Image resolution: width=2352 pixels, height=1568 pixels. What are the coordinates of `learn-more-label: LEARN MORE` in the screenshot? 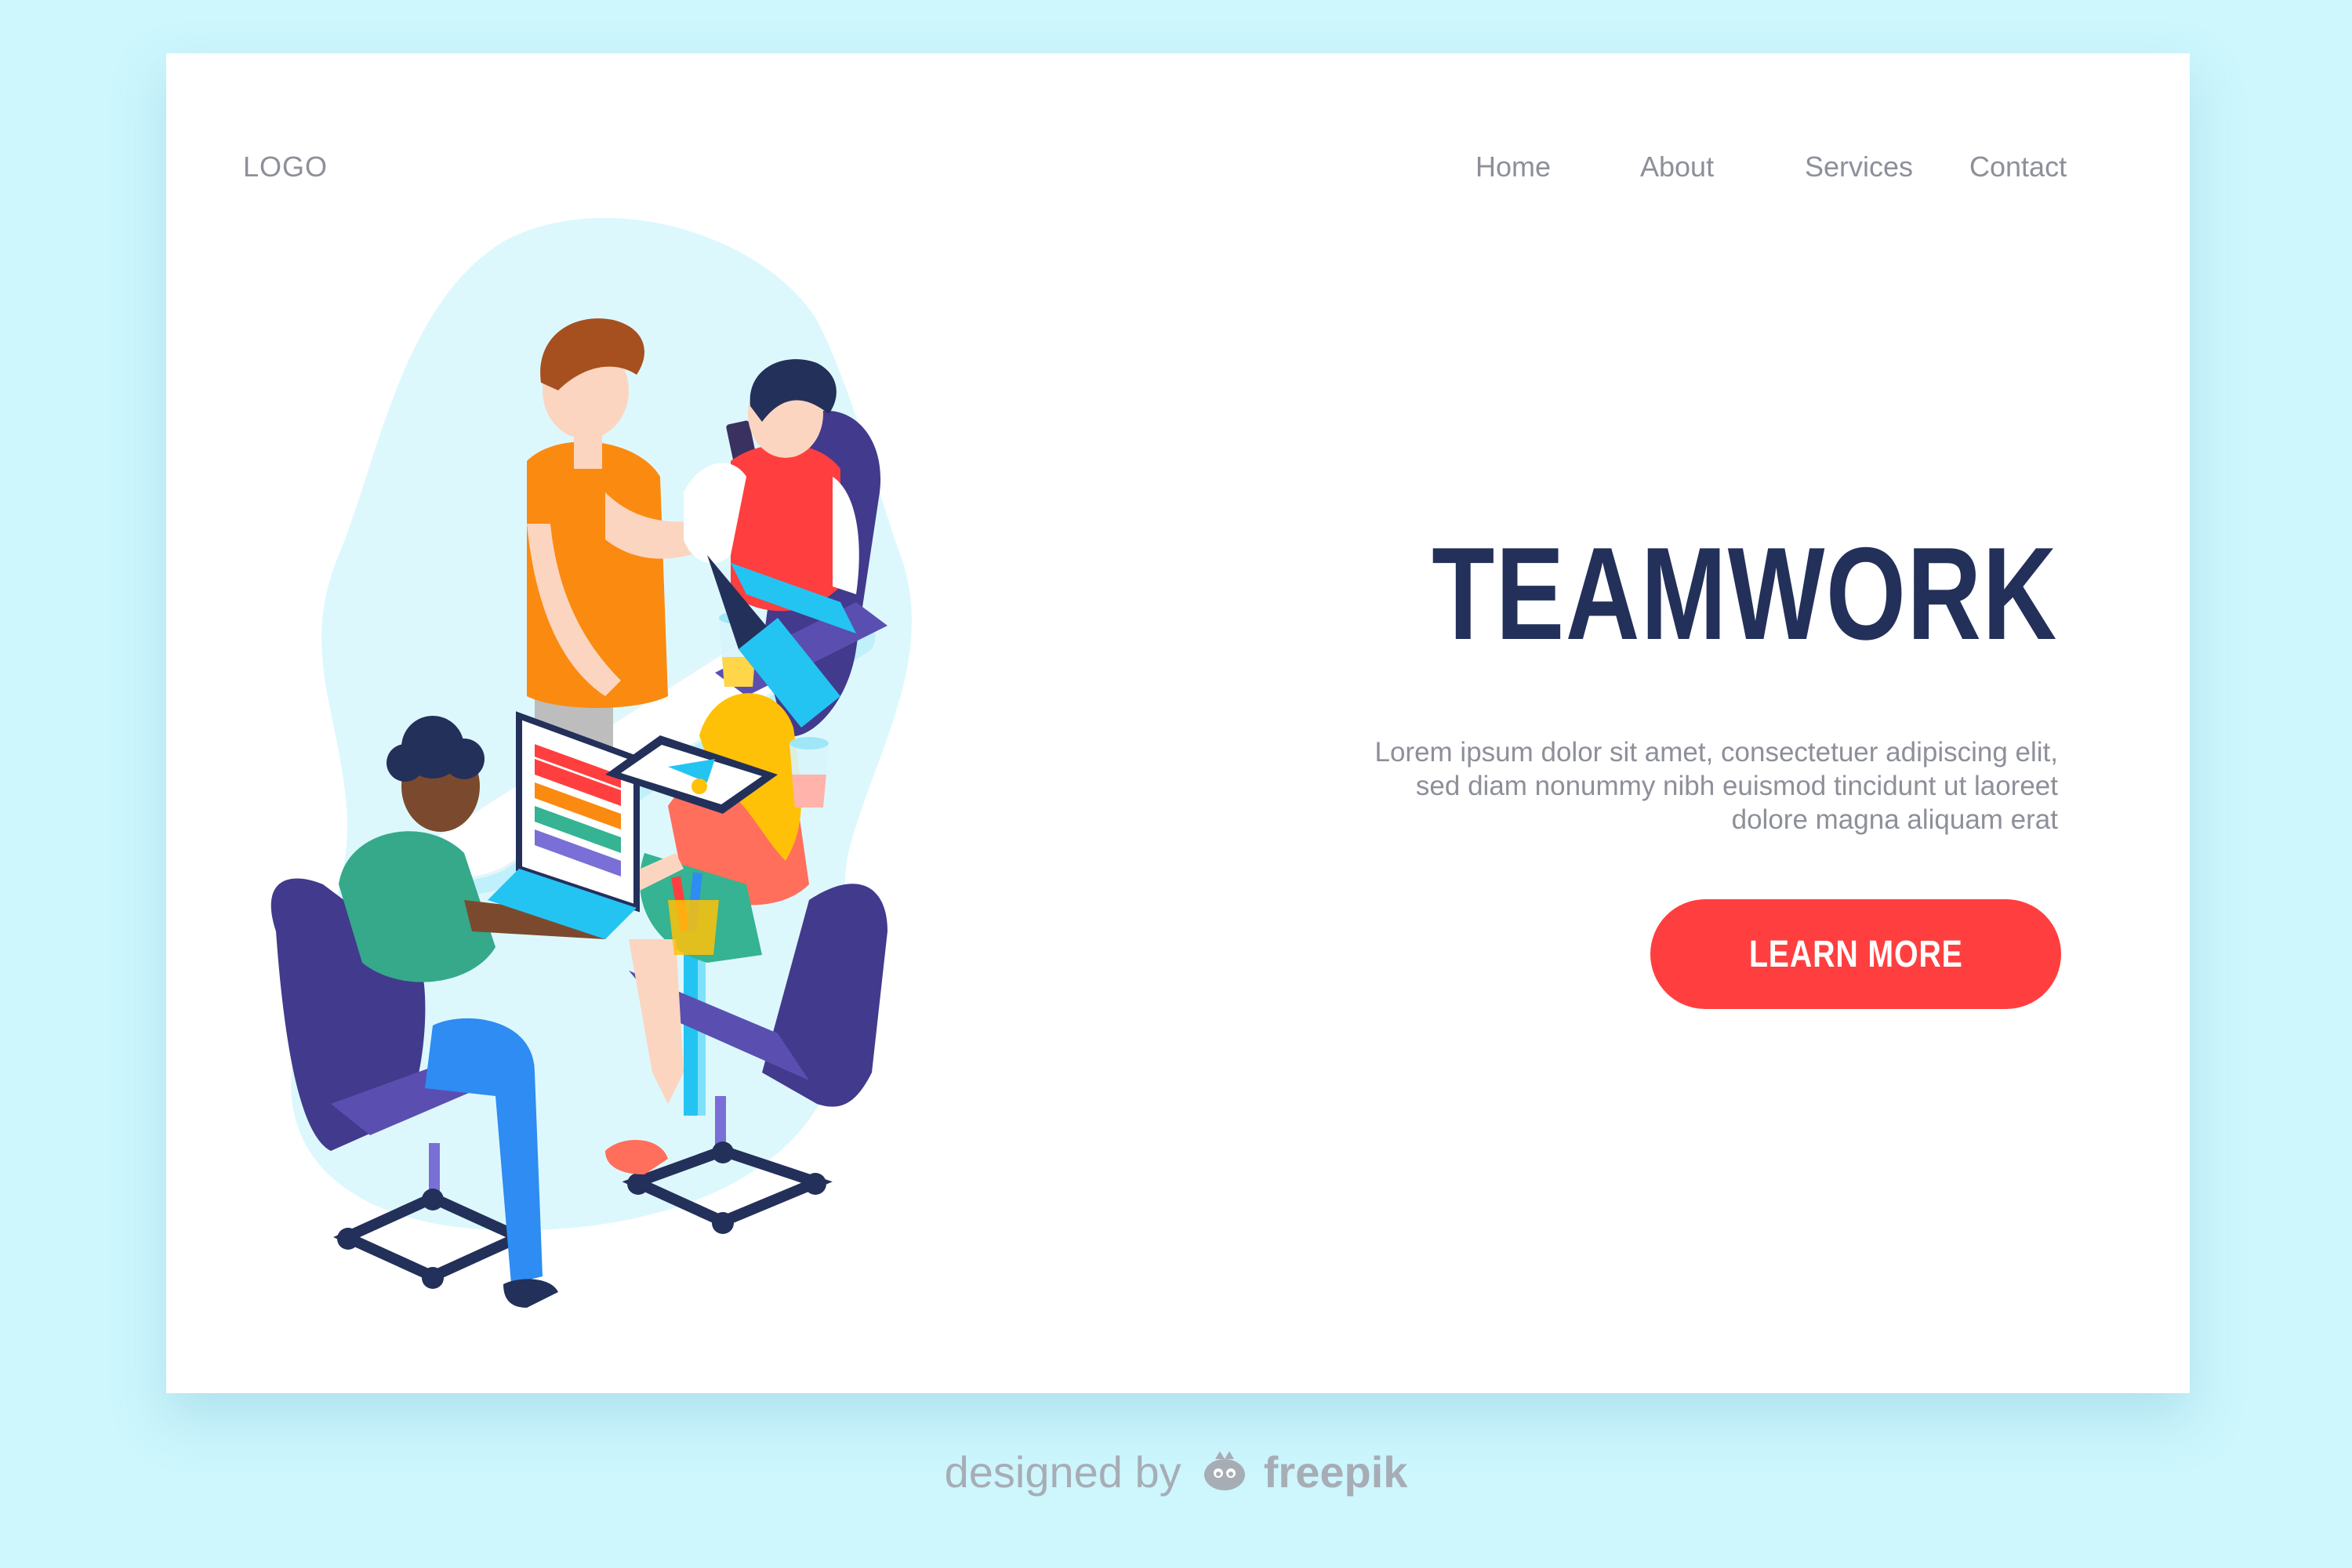 It's located at (1855, 954).